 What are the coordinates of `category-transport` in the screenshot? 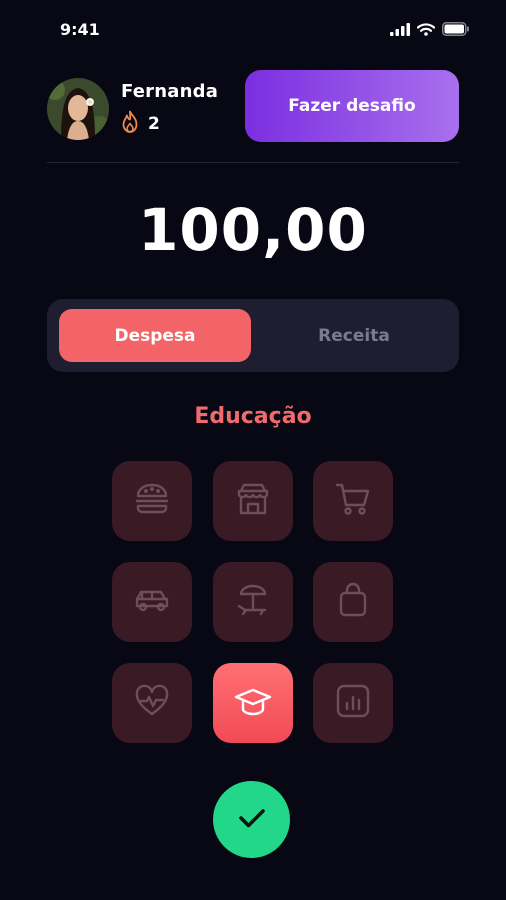 It's located at (152, 602).